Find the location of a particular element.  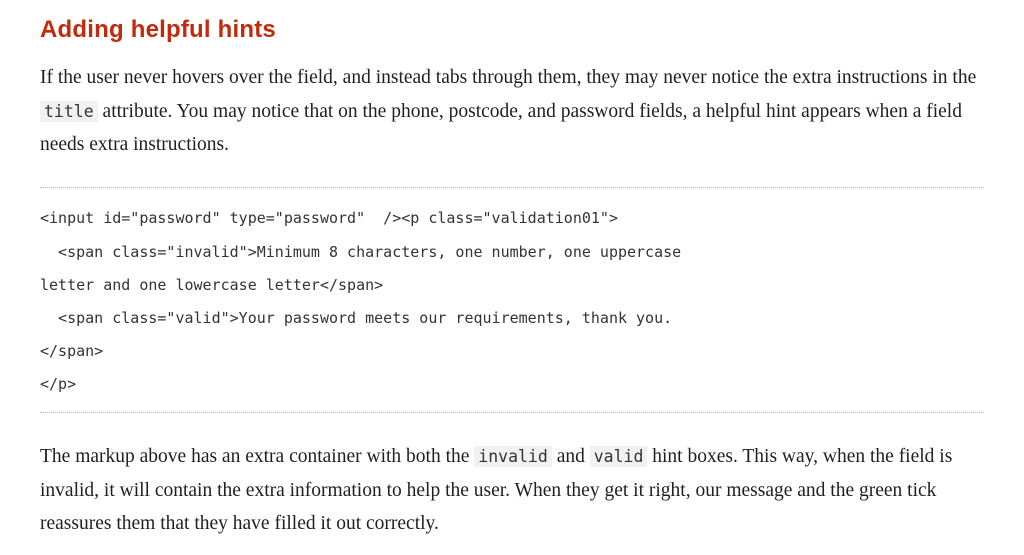

section-heading: Adding helpful hints is located at coordinates (158, 29).